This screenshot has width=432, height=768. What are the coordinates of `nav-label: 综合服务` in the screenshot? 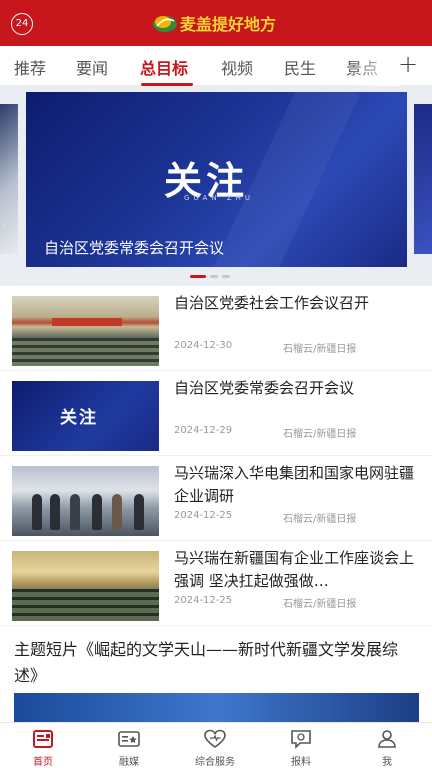 It's located at (215, 762).